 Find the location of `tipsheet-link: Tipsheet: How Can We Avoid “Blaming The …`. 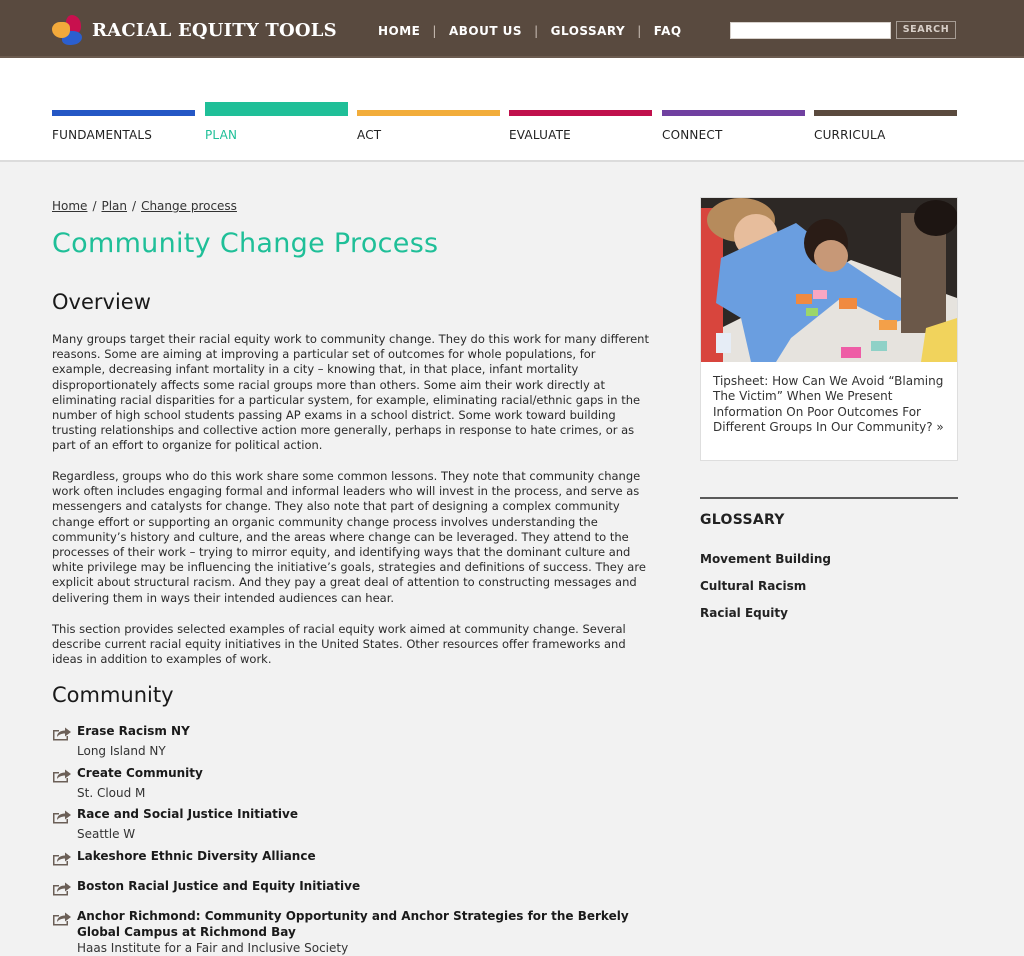

tipsheet-link: Tipsheet: How Can We Avoid “Blaming The … is located at coordinates (831, 404).